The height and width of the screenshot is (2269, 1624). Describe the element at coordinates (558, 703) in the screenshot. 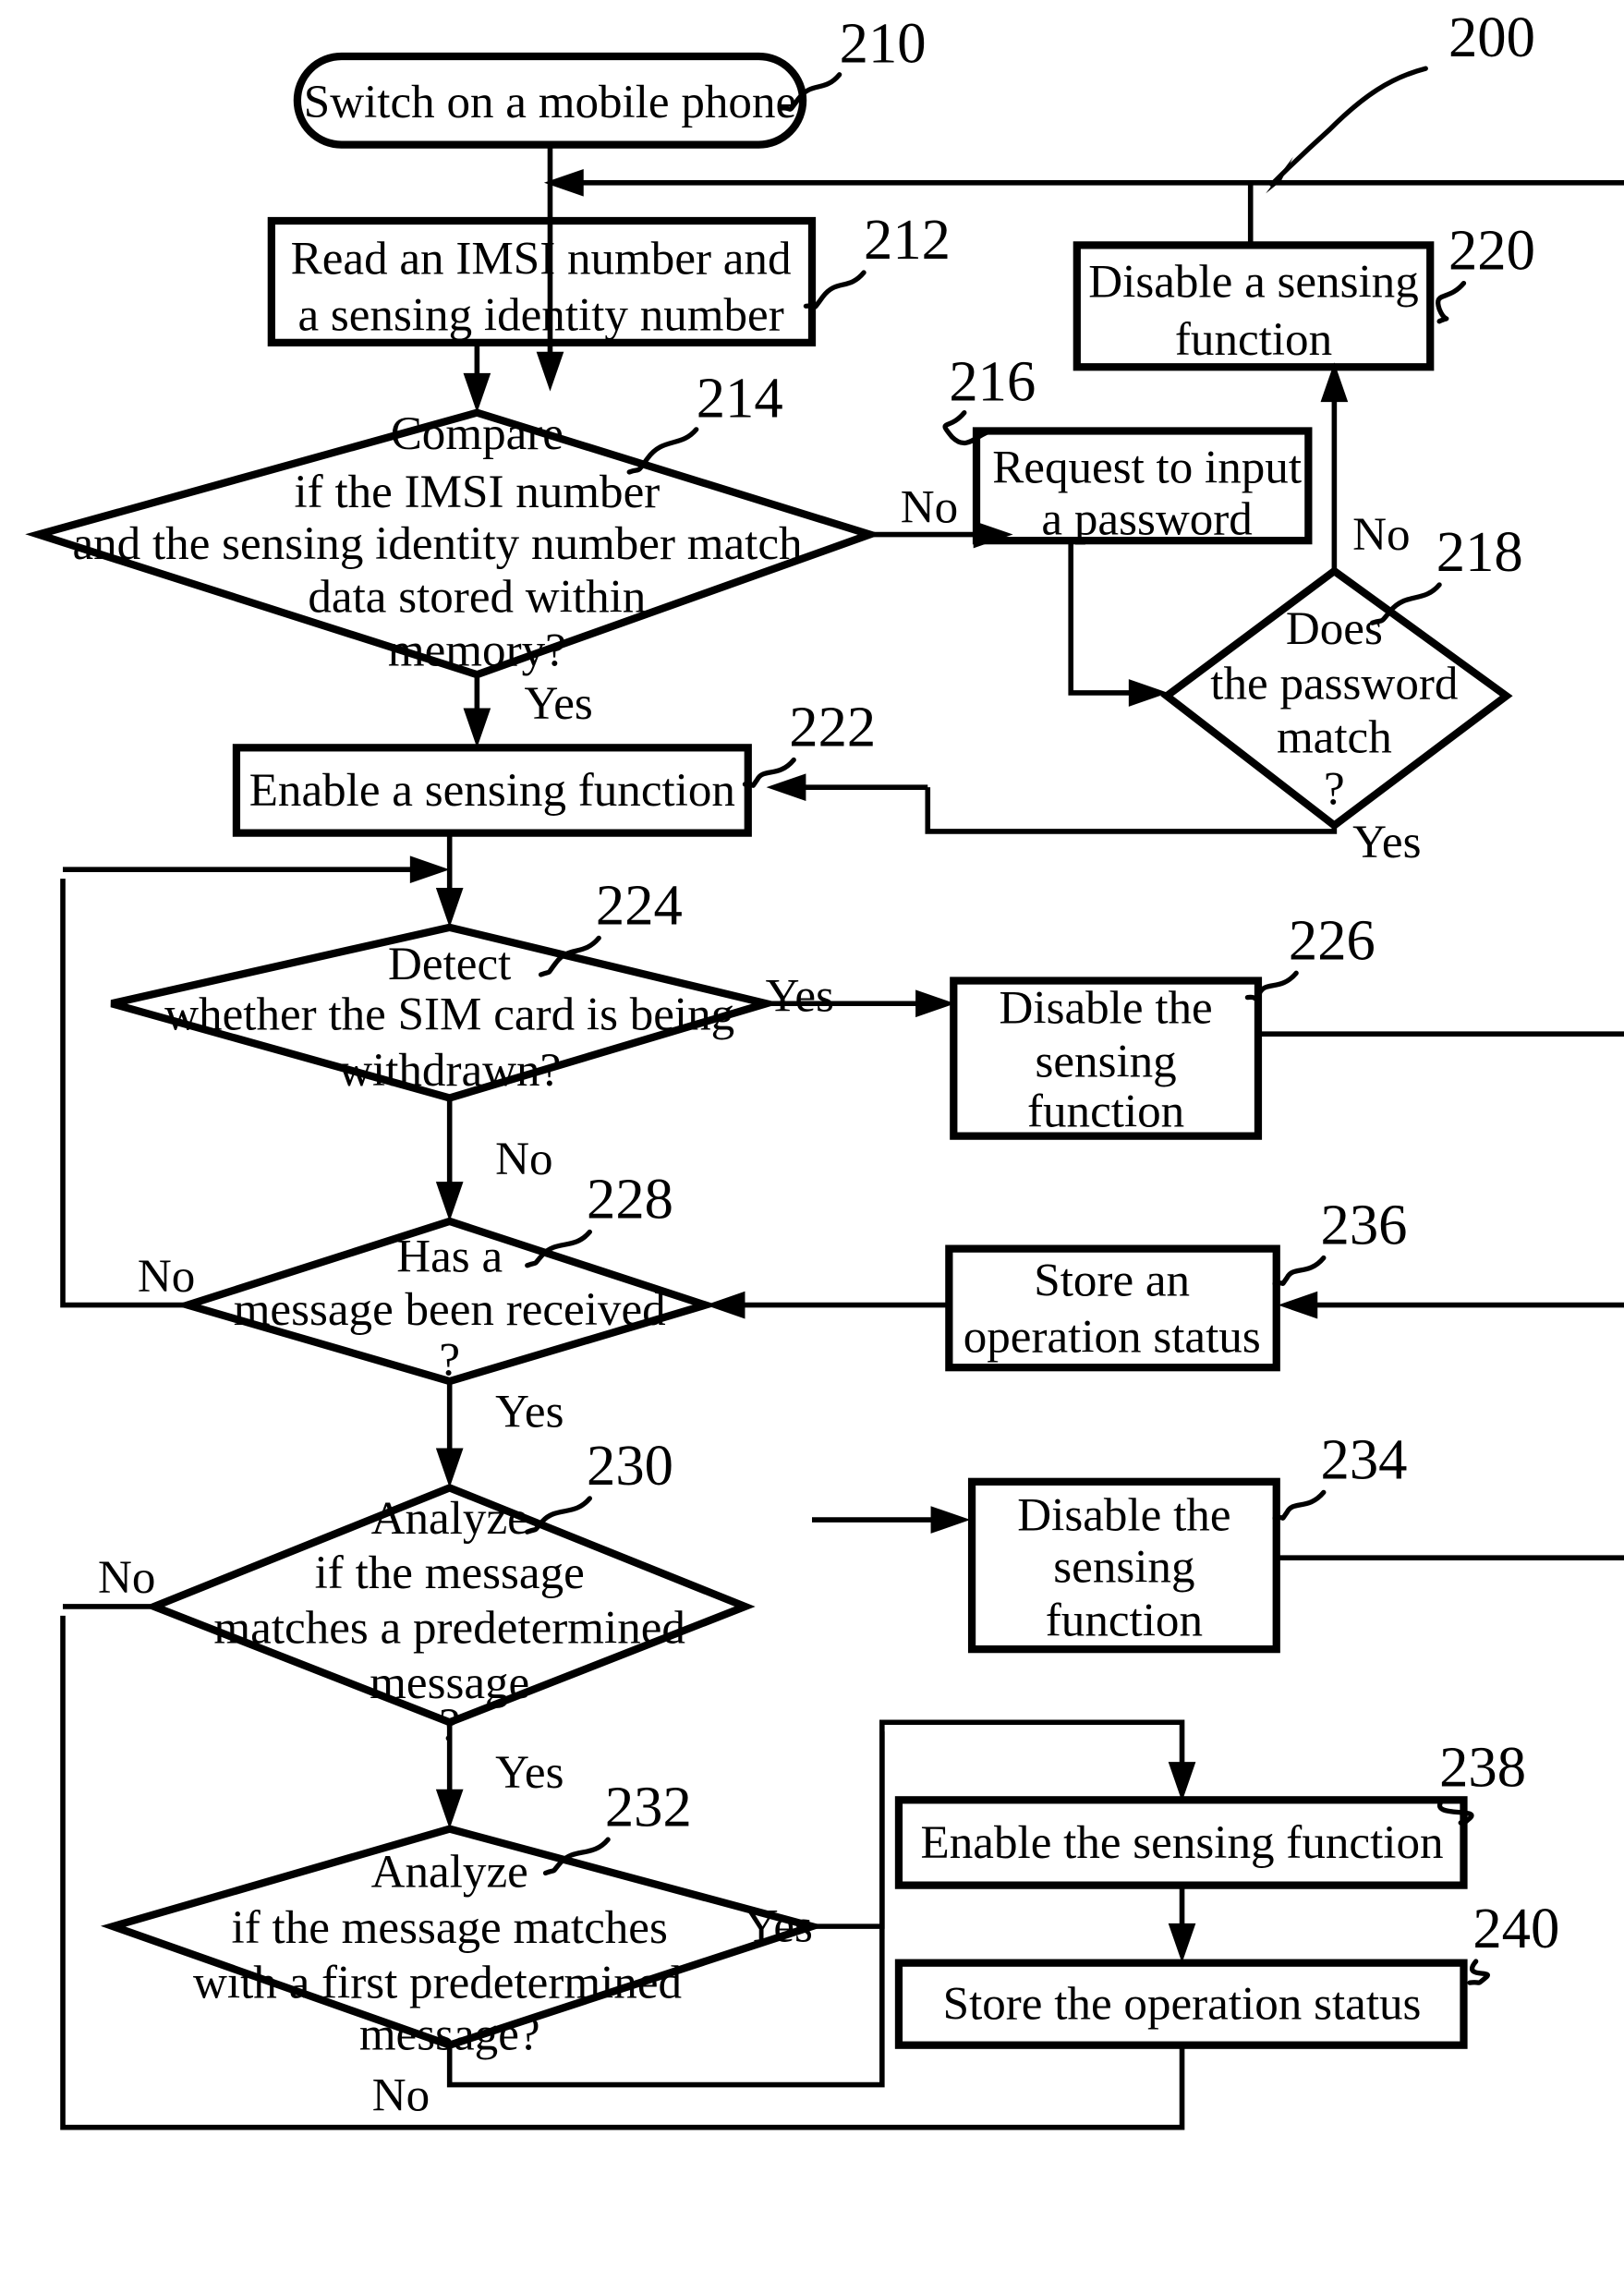

I see `edge-label-214-yes: Yes` at that location.